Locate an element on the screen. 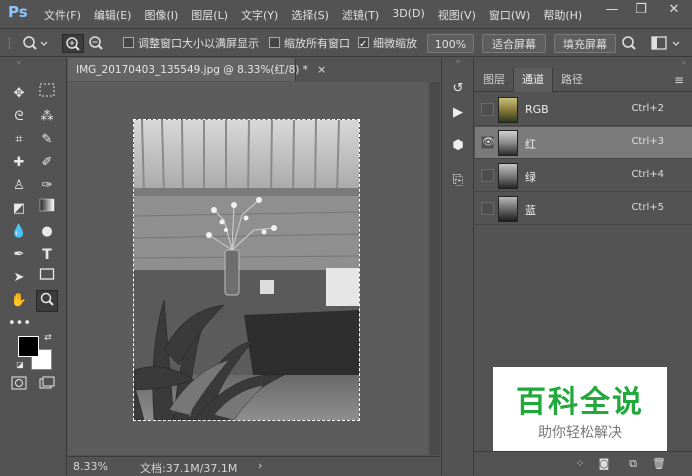 This screenshot has height=476, width=692. strip-collapse-icon: » is located at coordinates (458, 62).